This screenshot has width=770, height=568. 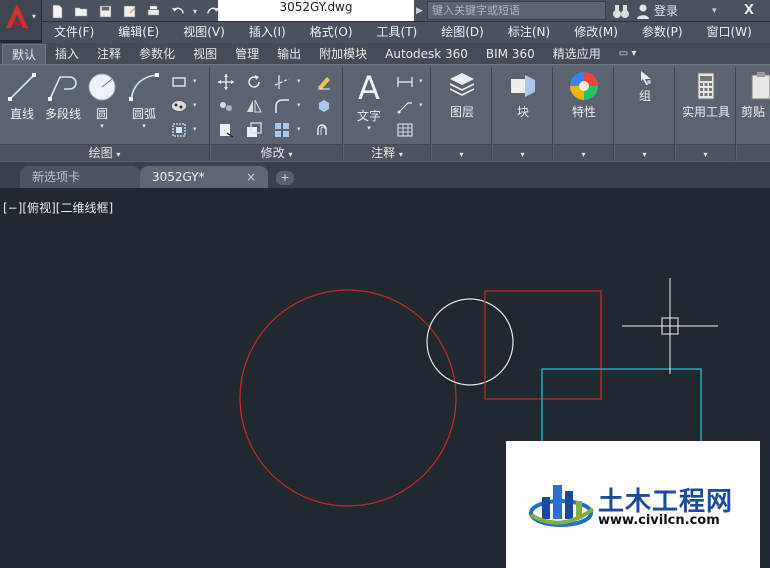 What do you see at coordinates (406, 82) in the screenshot?
I see `linear-dimension-icon` at bounding box center [406, 82].